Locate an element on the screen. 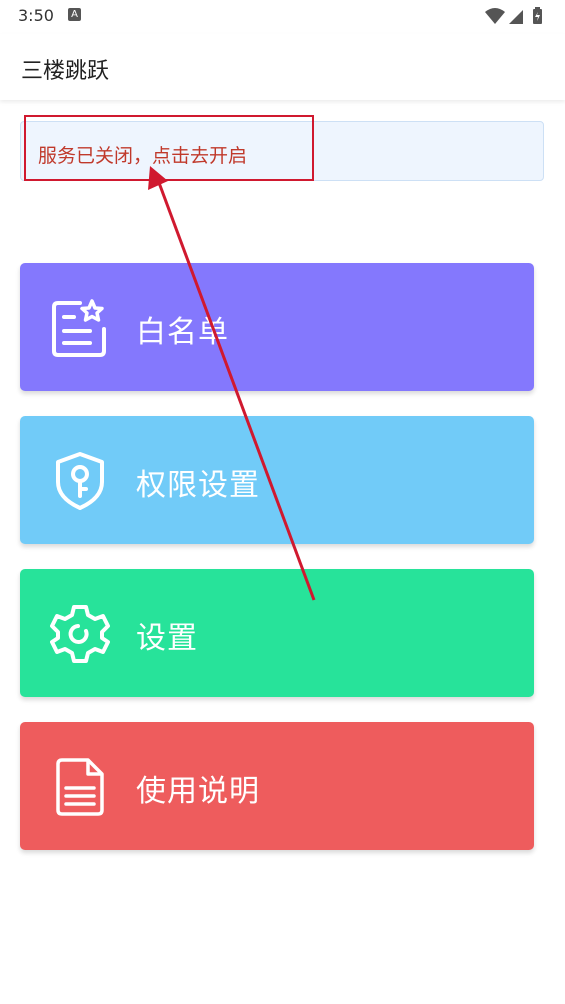 The height and width of the screenshot is (1004, 565). status-time: 3:50 is located at coordinates (36, 15).